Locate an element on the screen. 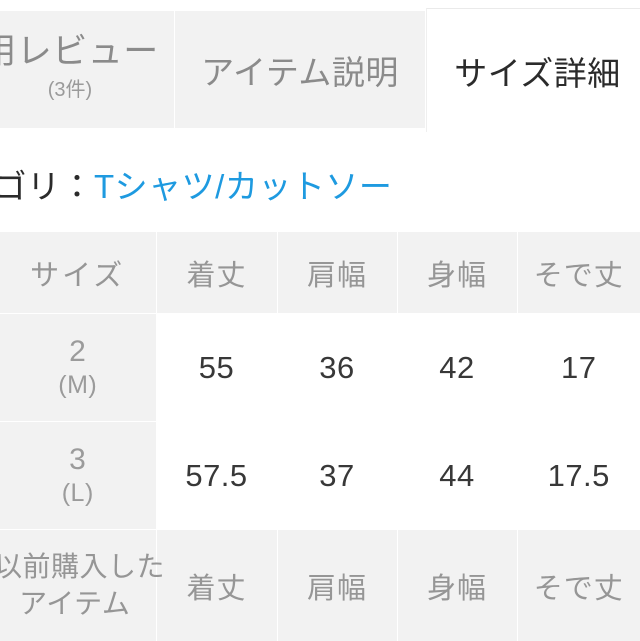  size-number: 2 is located at coordinates (78, 351).